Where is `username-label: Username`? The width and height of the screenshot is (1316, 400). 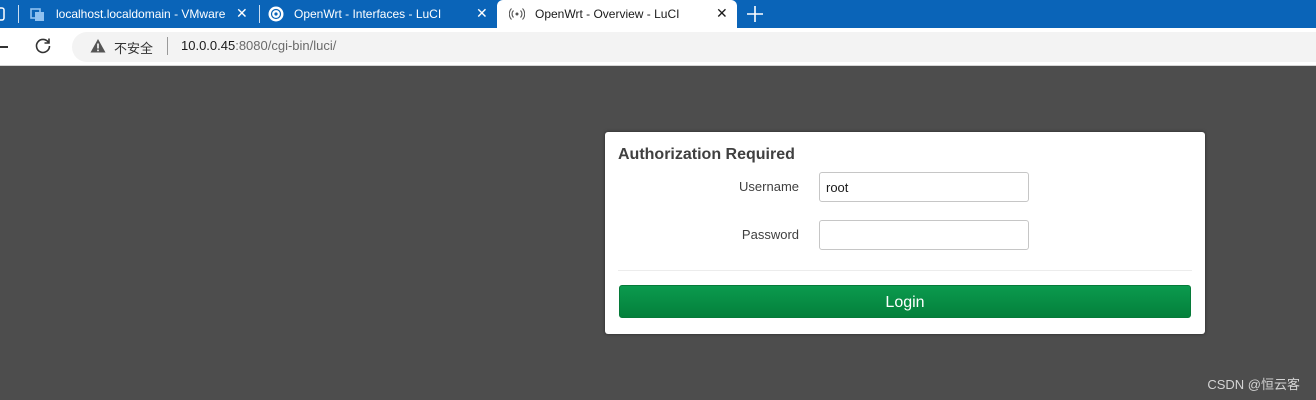 username-label: Username is located at coordinates (769, 186).